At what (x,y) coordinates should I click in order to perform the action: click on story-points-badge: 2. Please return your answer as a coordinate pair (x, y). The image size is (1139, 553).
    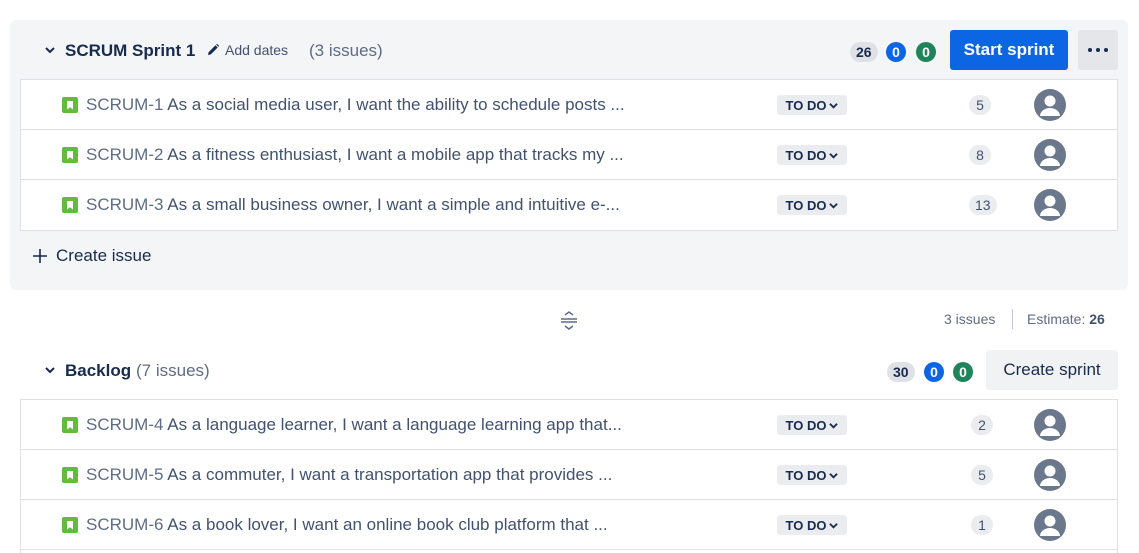
    Looking at the image, I should click on (982, 425).